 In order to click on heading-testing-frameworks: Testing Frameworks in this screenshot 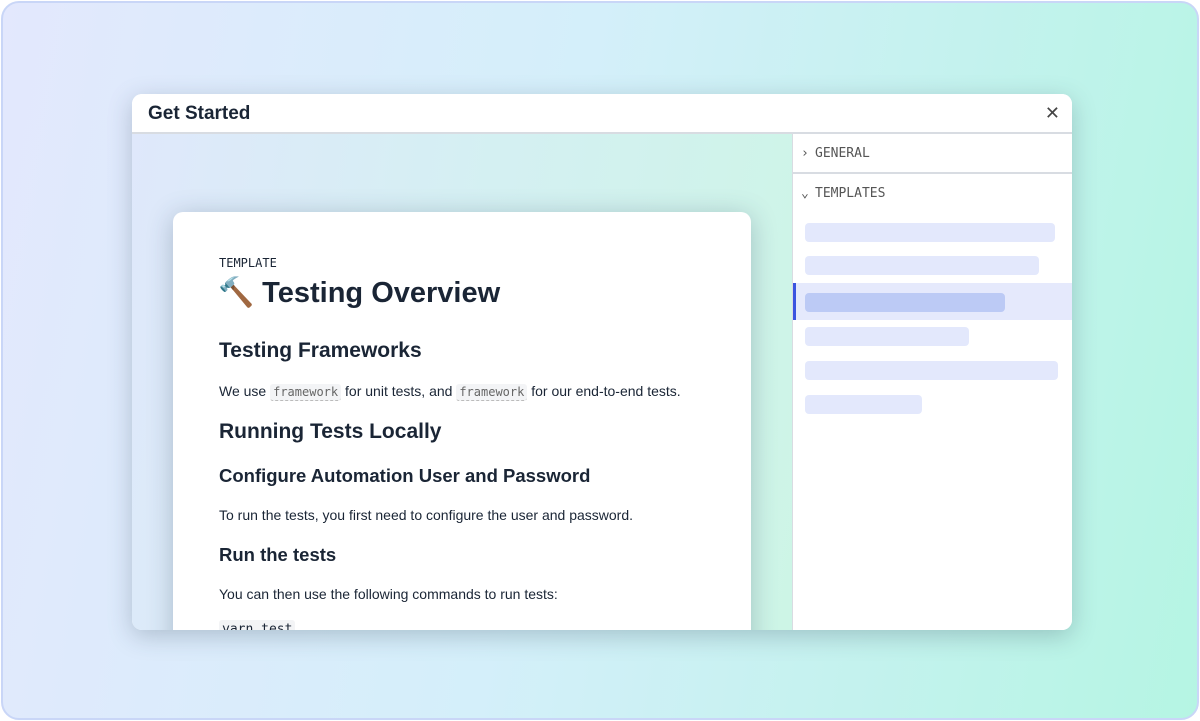, I will do `click(320, 350)`.